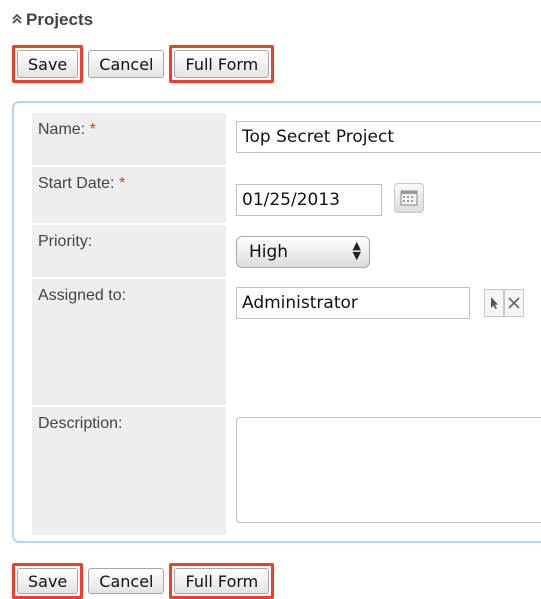 The height and width of the screenshot is (599, 541). I want to click on page-header: Projects, so click(52, 20).